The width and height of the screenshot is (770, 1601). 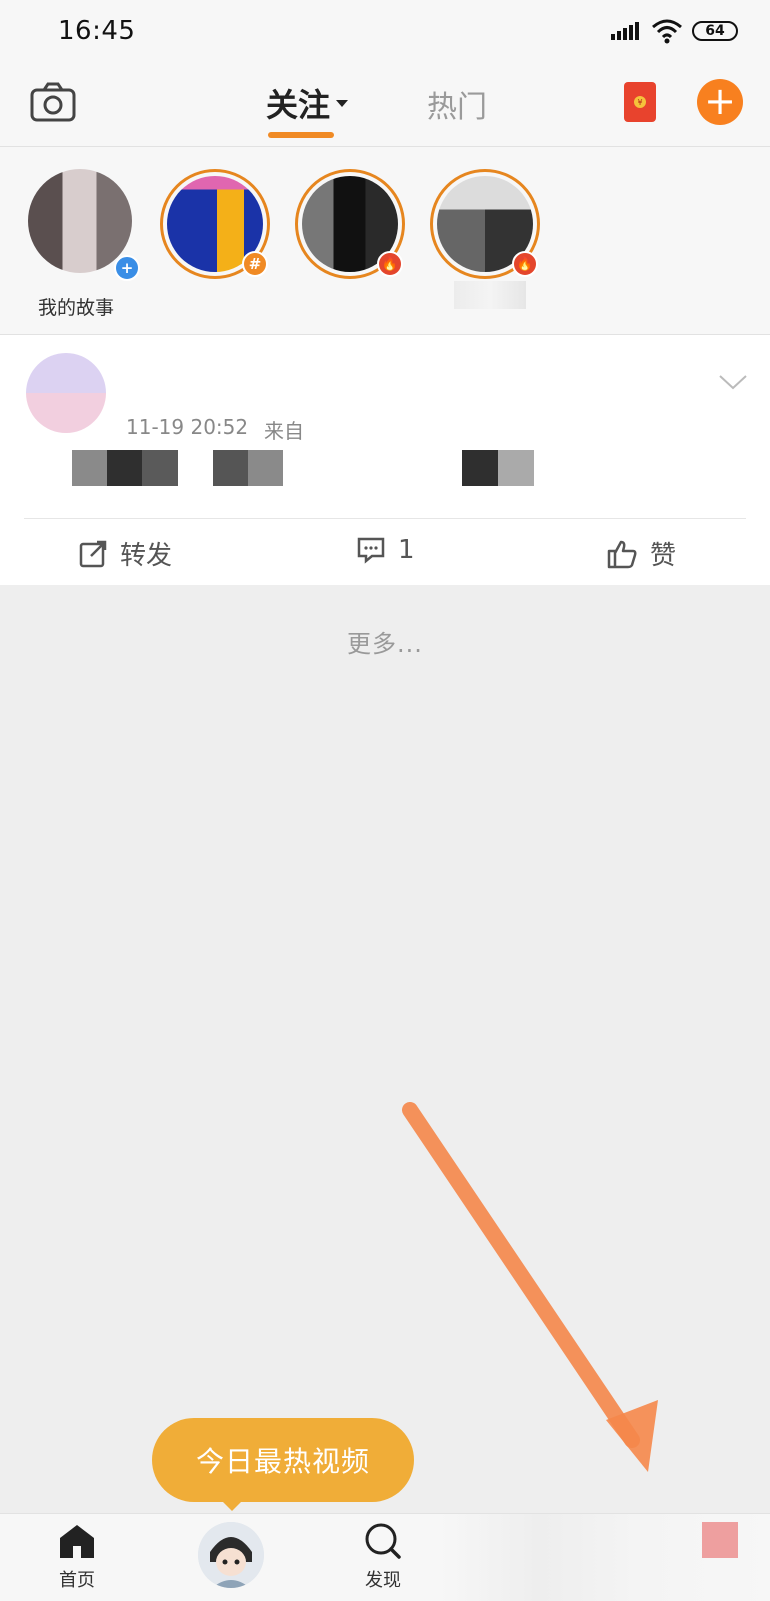 What do you see at coordinates (255, 264) in the screenshot?
I see `topic-badge-icon: #` at bounding box center [255, 264].